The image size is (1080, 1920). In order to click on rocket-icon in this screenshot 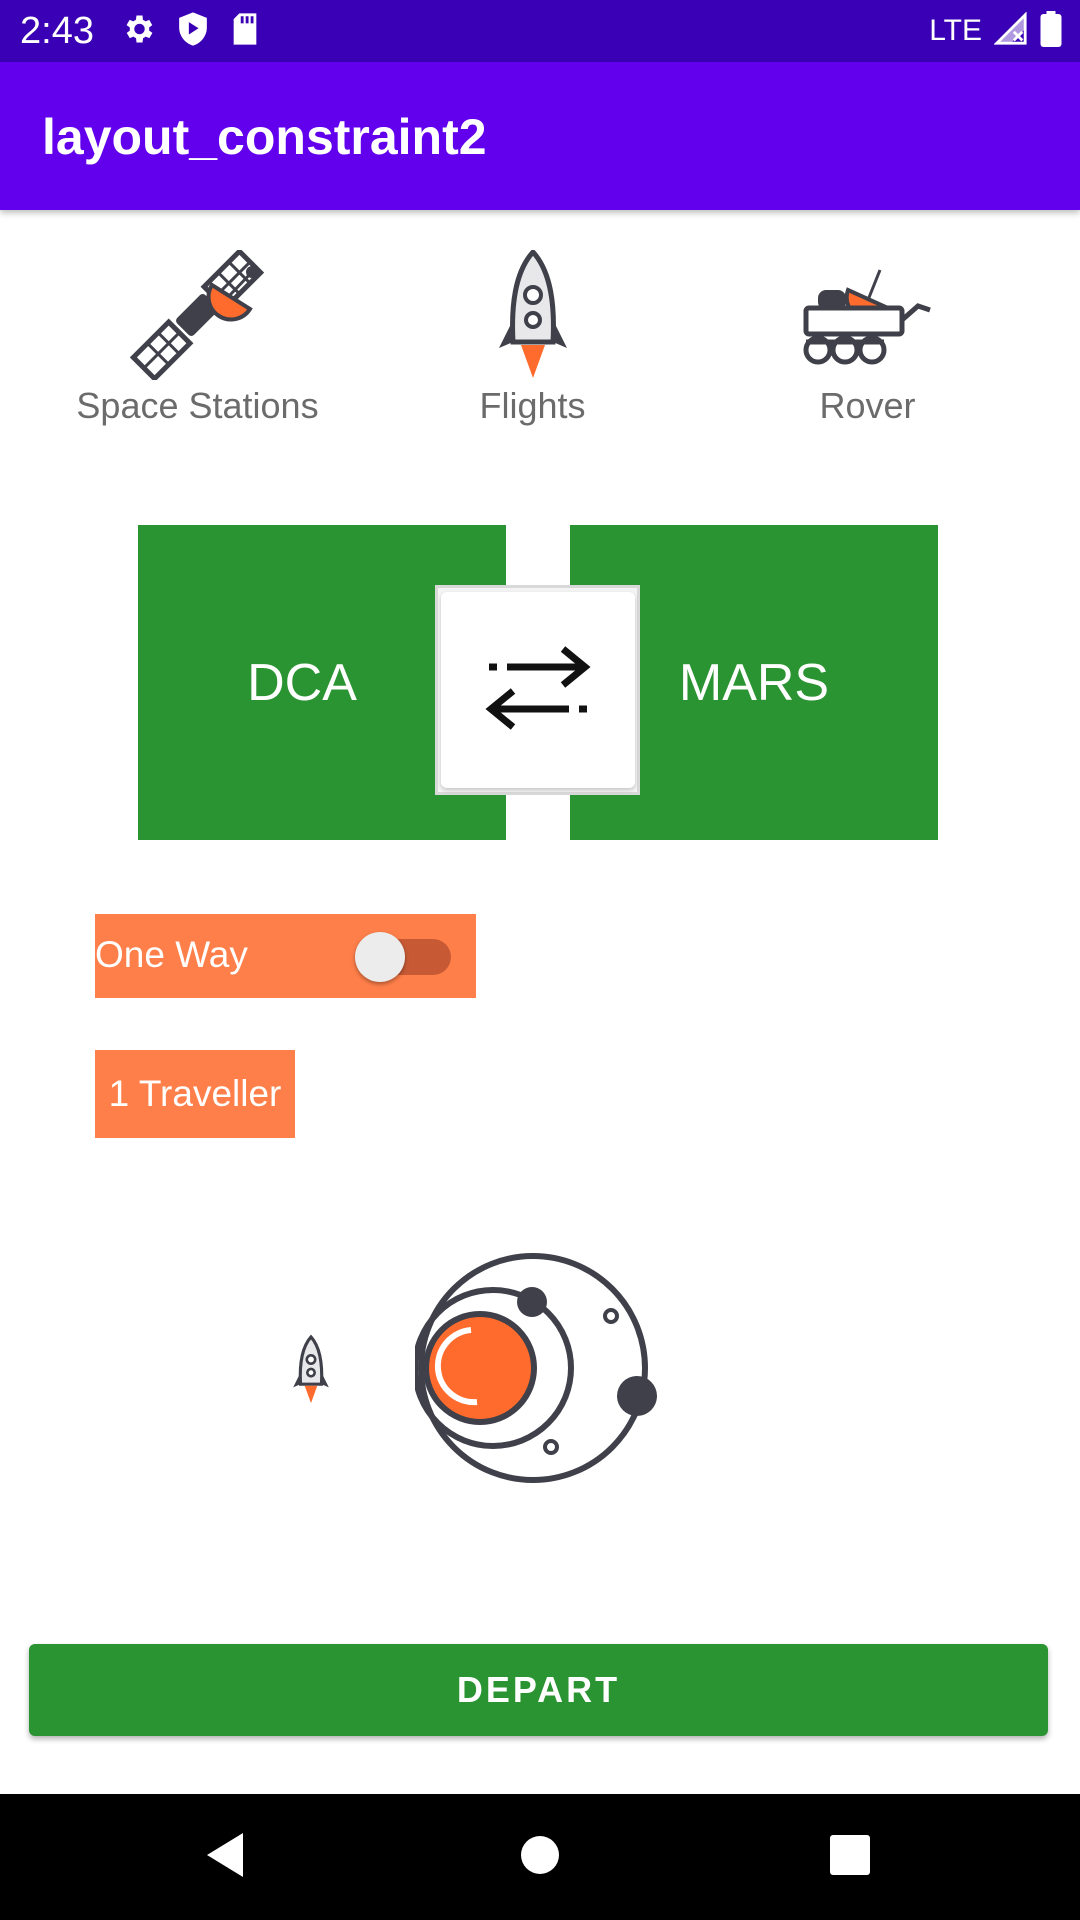, I will do `click(532, 316)`.